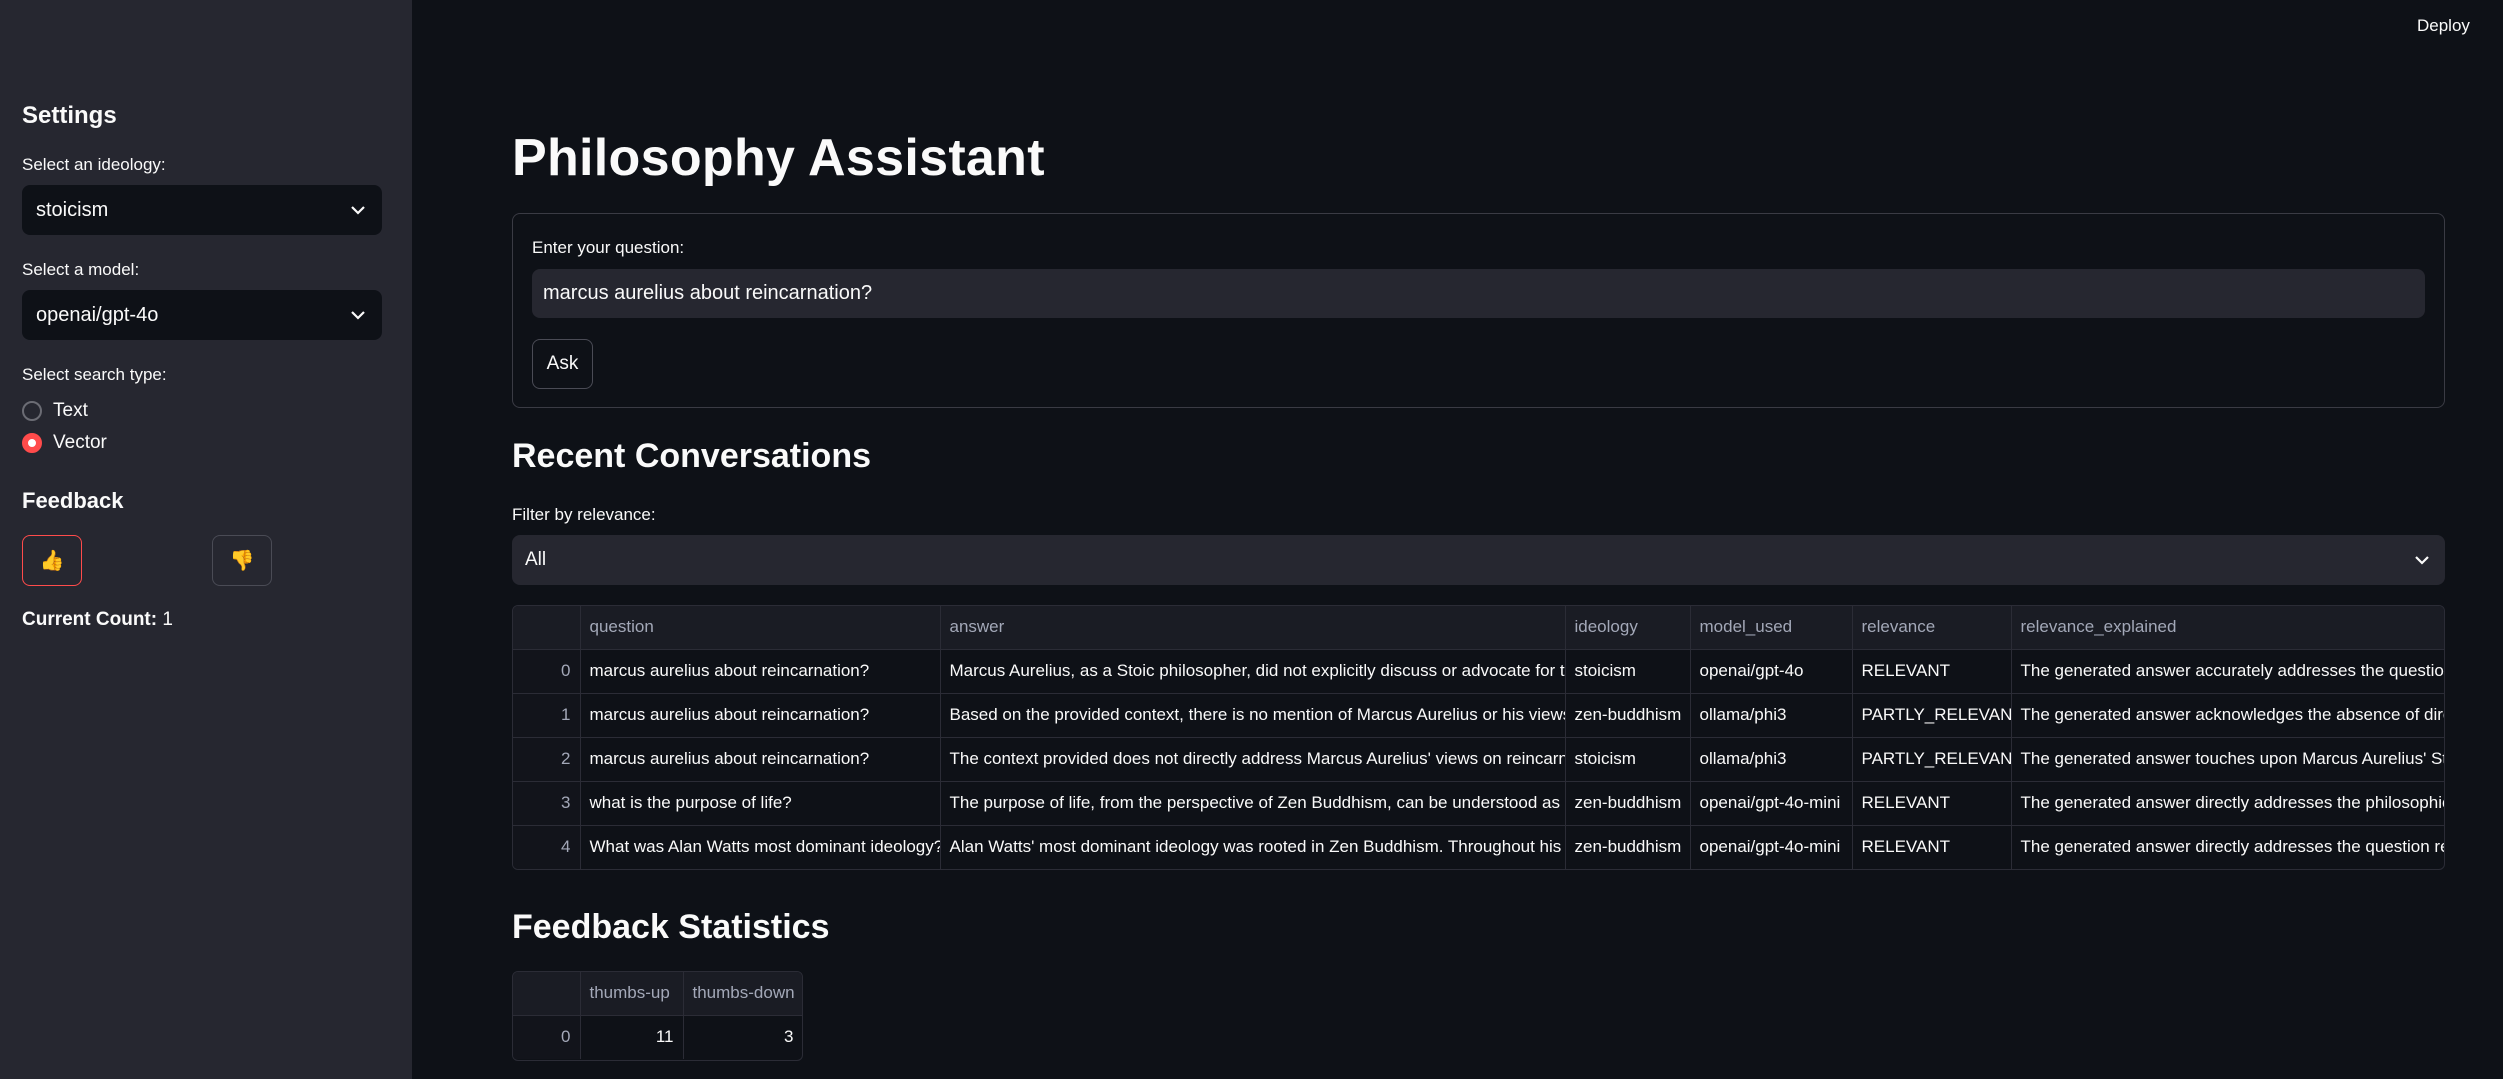  I want to click on current-count-value: 1, so click(167, 619).